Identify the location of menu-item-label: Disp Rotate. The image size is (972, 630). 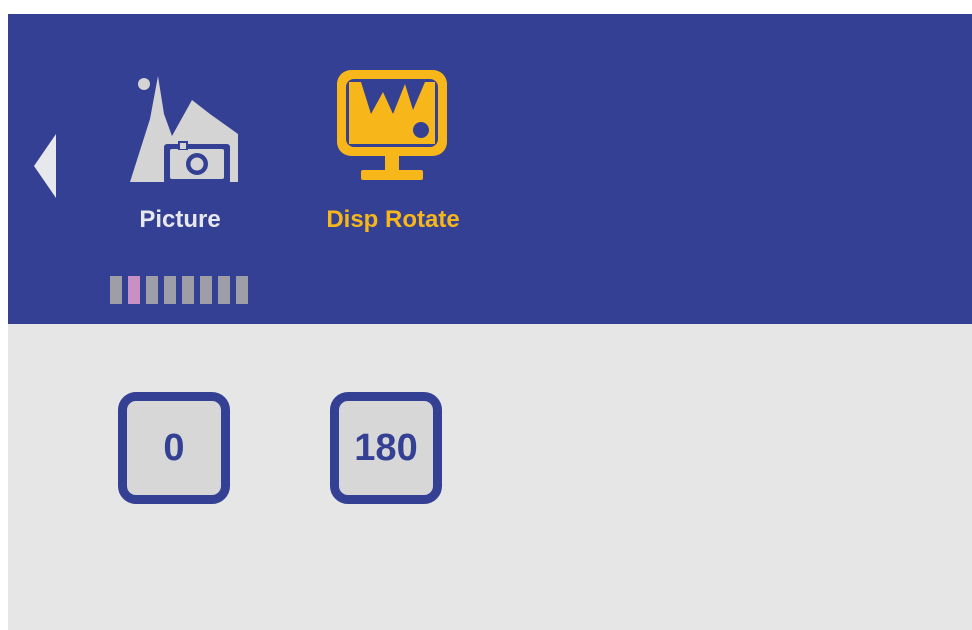
(393, 219).